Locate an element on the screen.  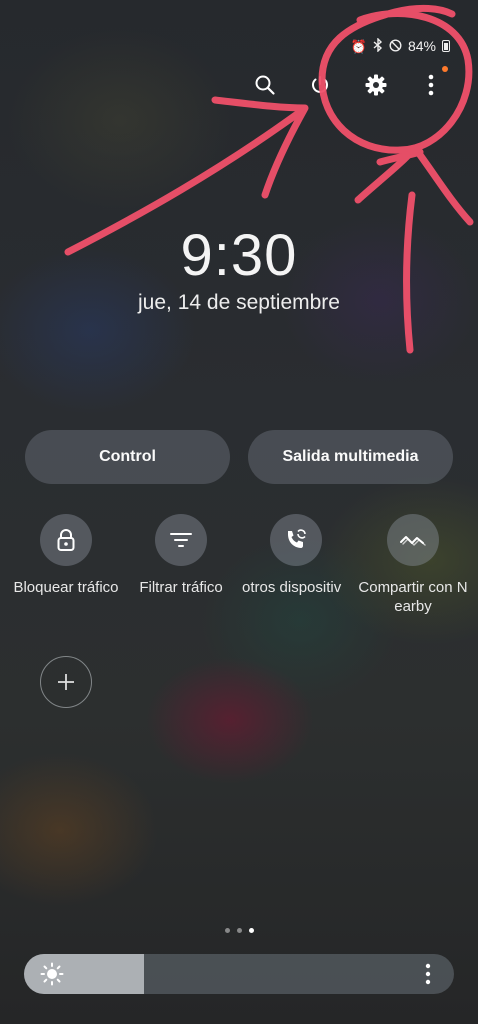
media-output-button: Salida multimedia is located at coordinates (350, 457).